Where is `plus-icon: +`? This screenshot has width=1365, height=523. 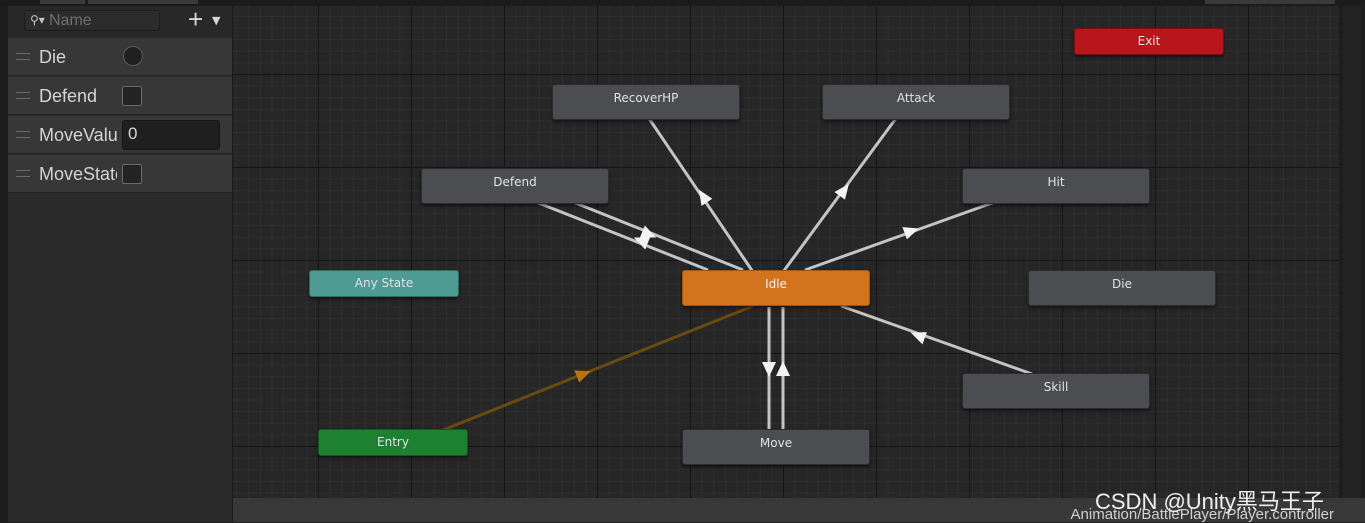
plus-icon: + is located at coordinates (196, 19).